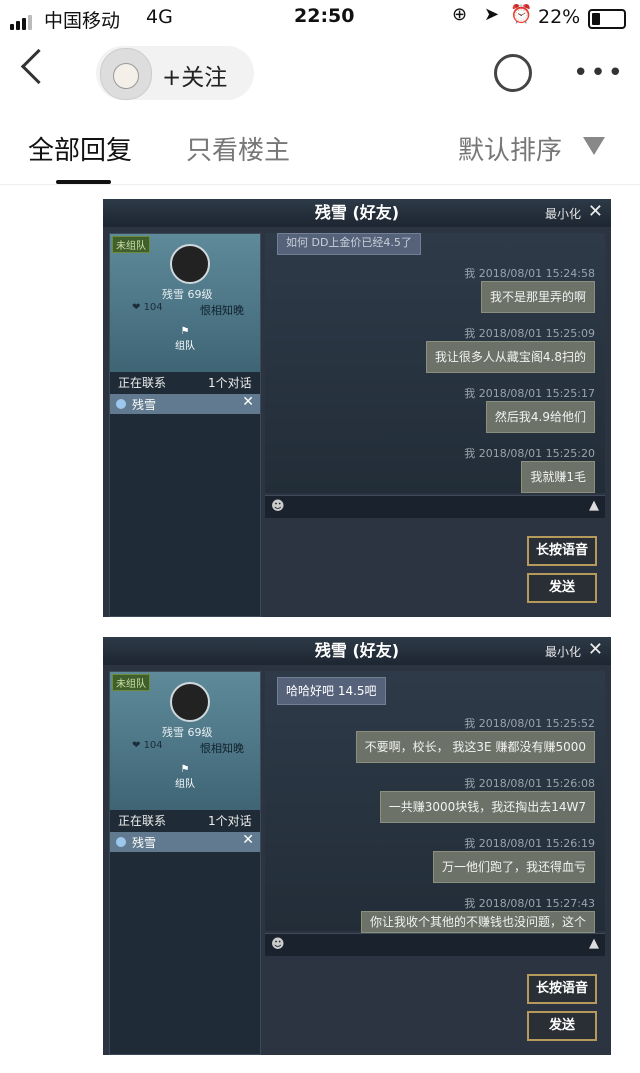 This screenshot has width=640, height=1073. I want to click on message-meta: 我 2018/08/01 15:25:20, so click(529, 453).